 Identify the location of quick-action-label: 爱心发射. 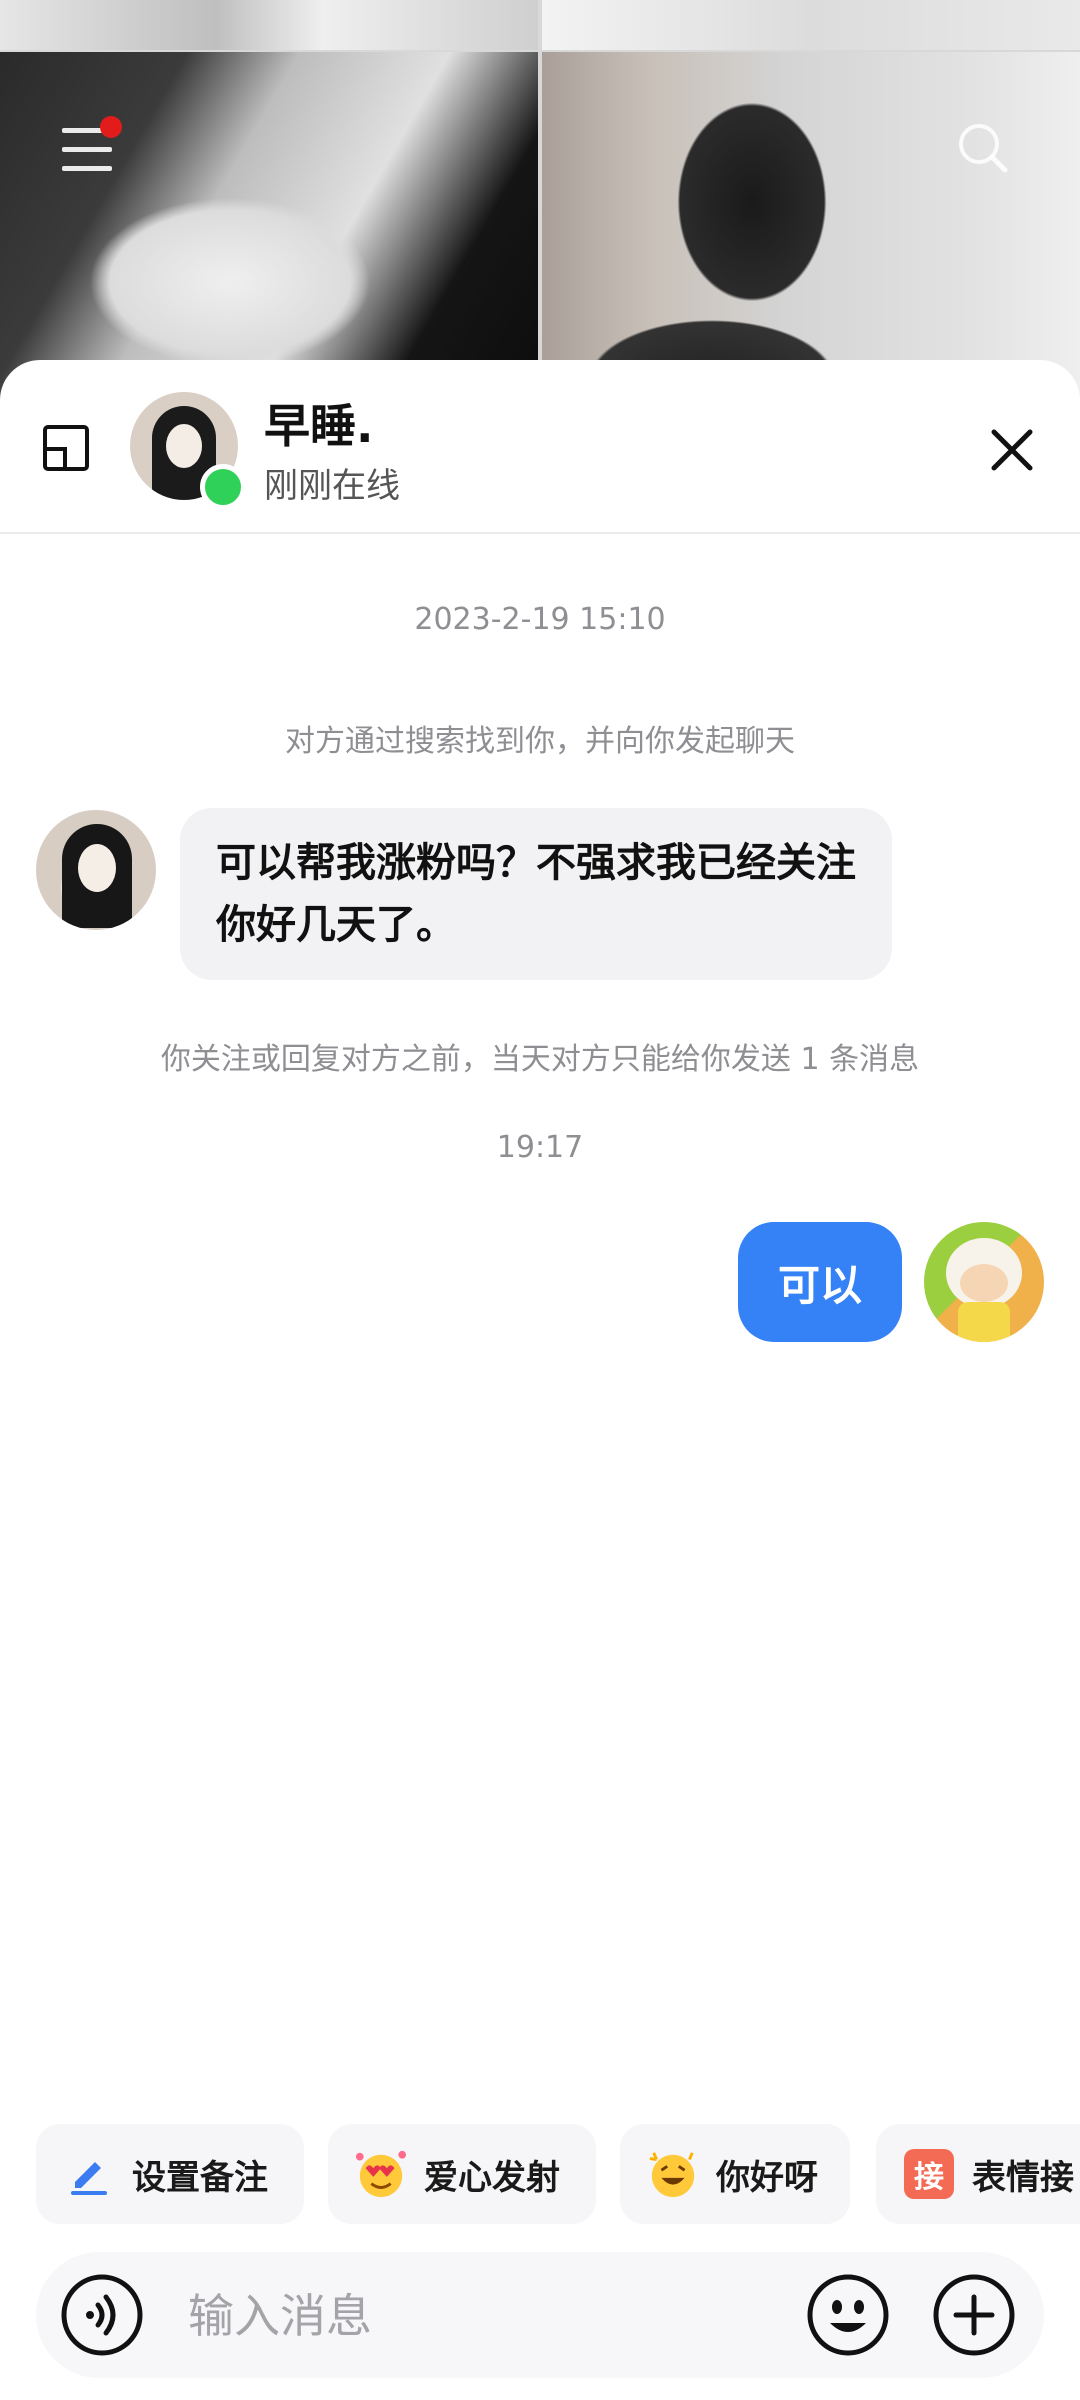
(492, 2177).